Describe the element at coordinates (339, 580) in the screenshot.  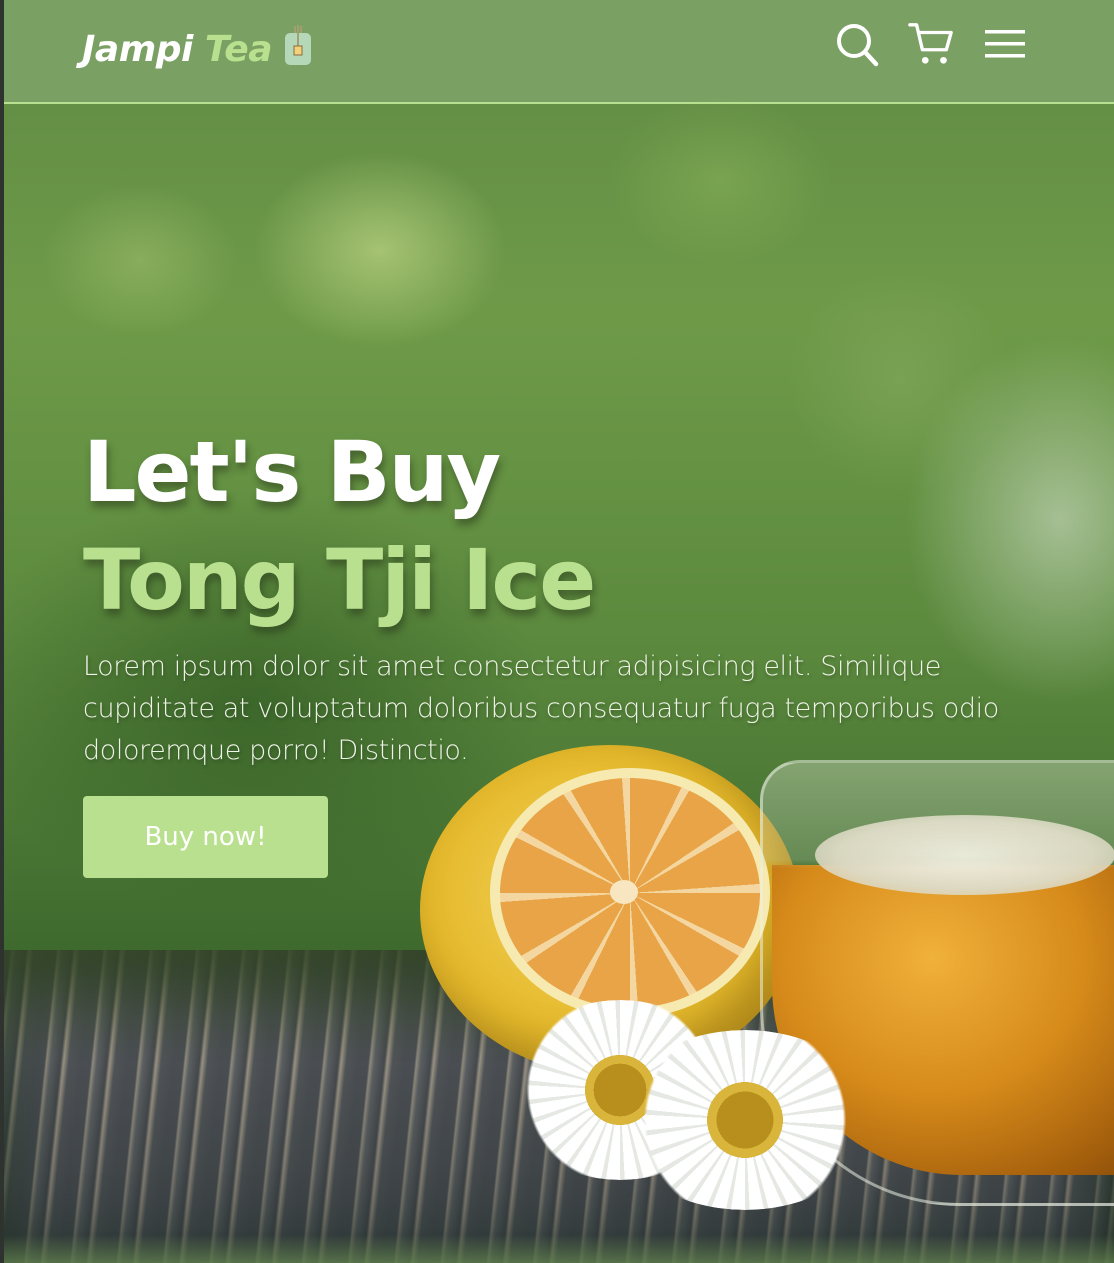
I see `hero-title-line2: Tong Tji Ice` at that location.